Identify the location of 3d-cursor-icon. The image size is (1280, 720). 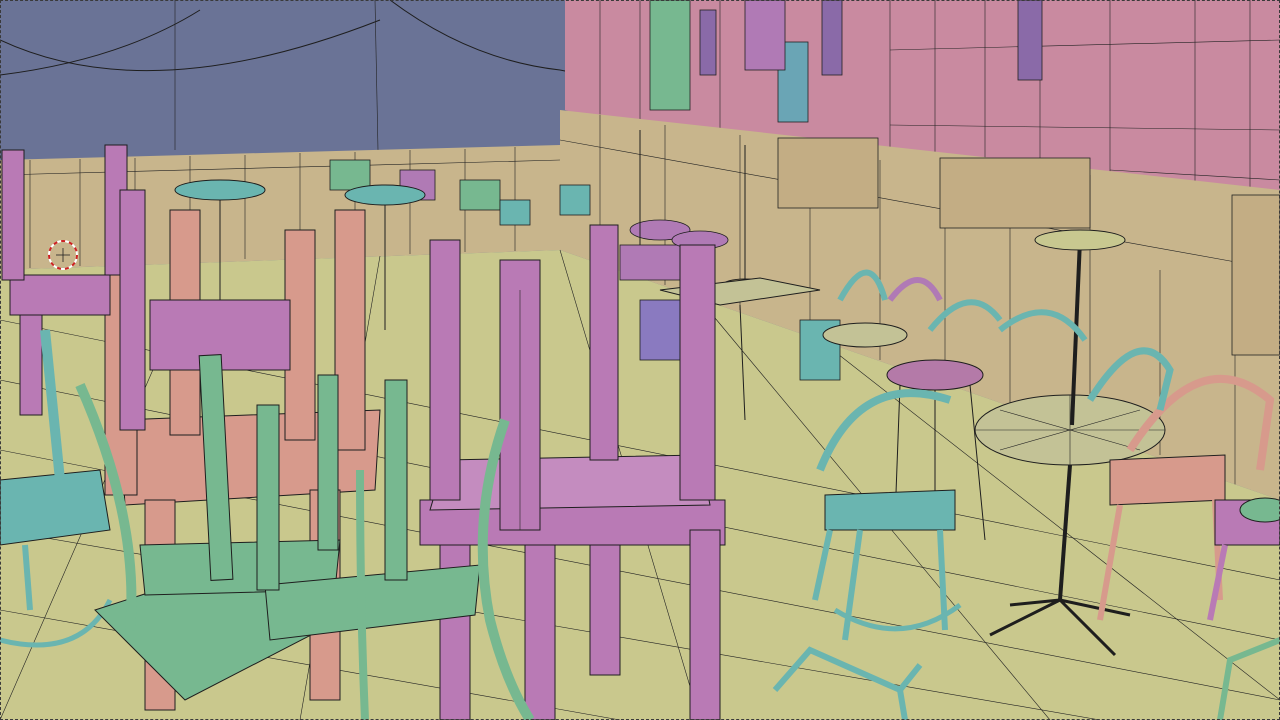
(63, 255).